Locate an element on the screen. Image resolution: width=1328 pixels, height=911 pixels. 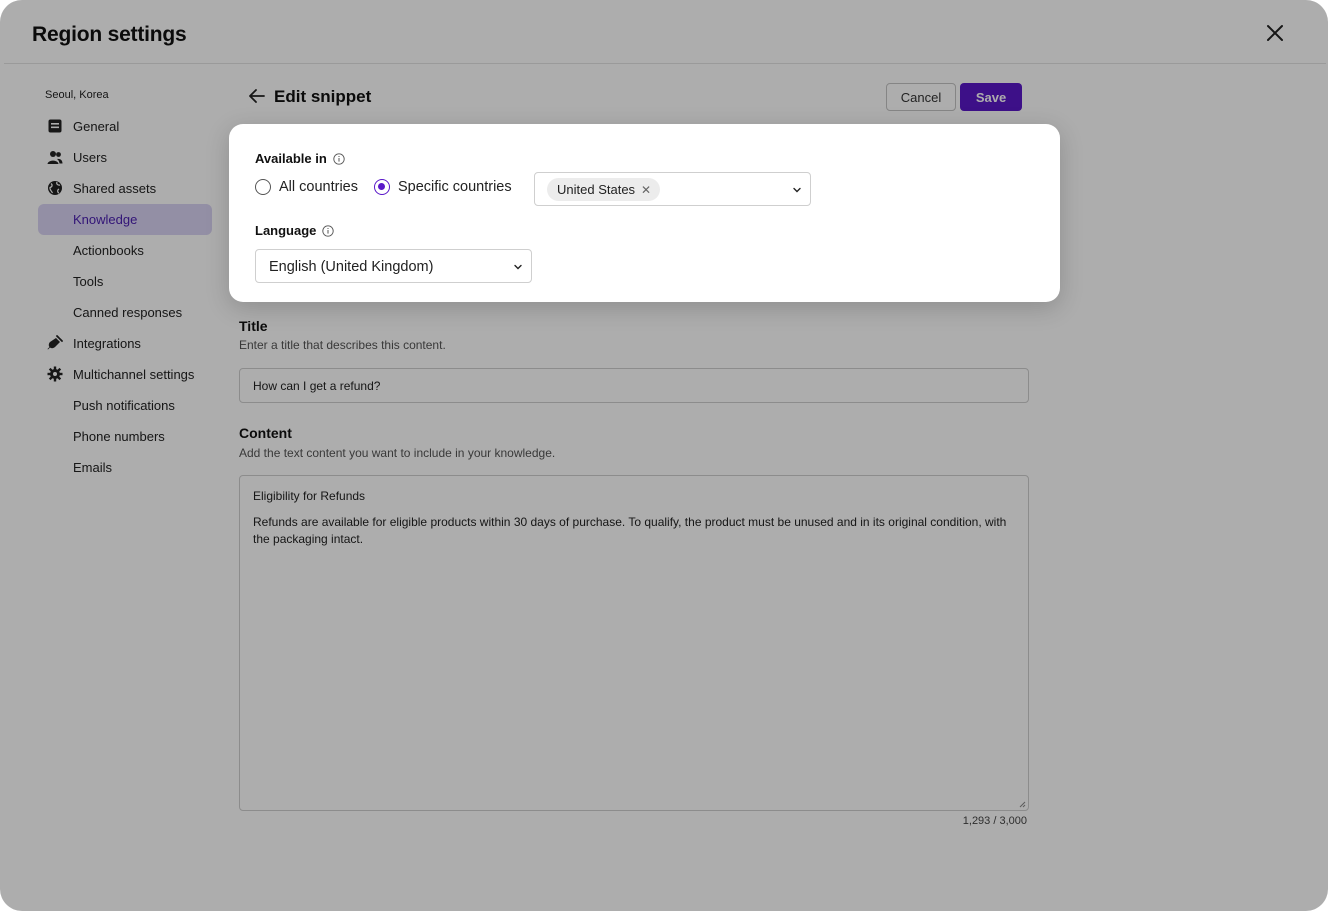
sidebar-item-phone-numbers: Phone numbers is located at coordinates (125, 436).